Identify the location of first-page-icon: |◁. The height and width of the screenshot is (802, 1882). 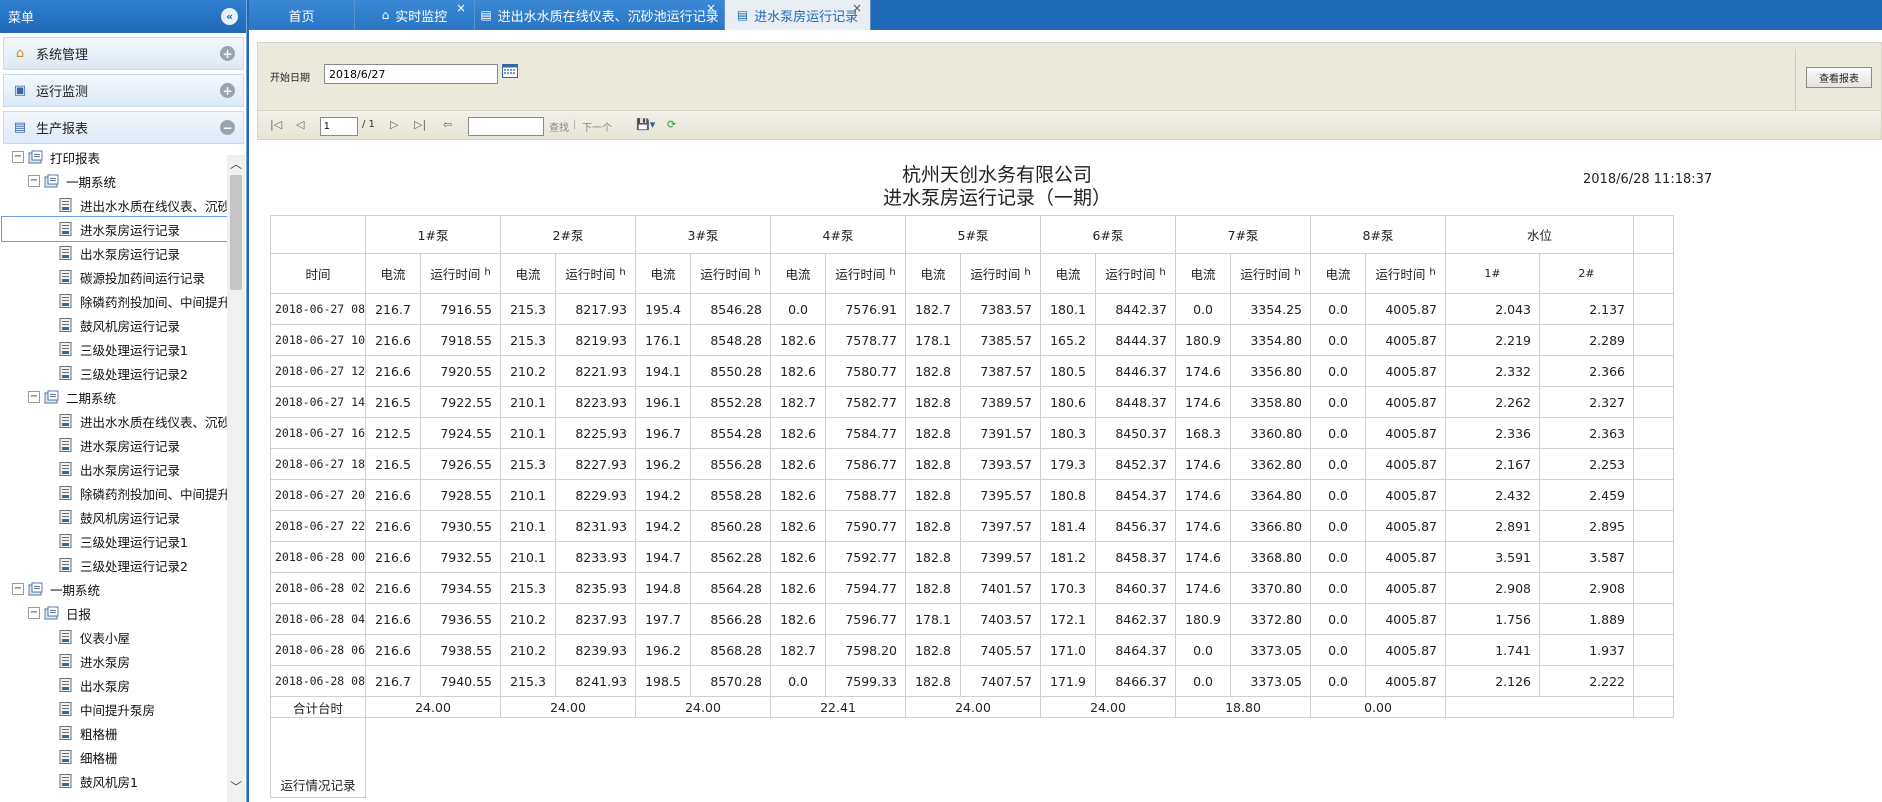
(276, 124).